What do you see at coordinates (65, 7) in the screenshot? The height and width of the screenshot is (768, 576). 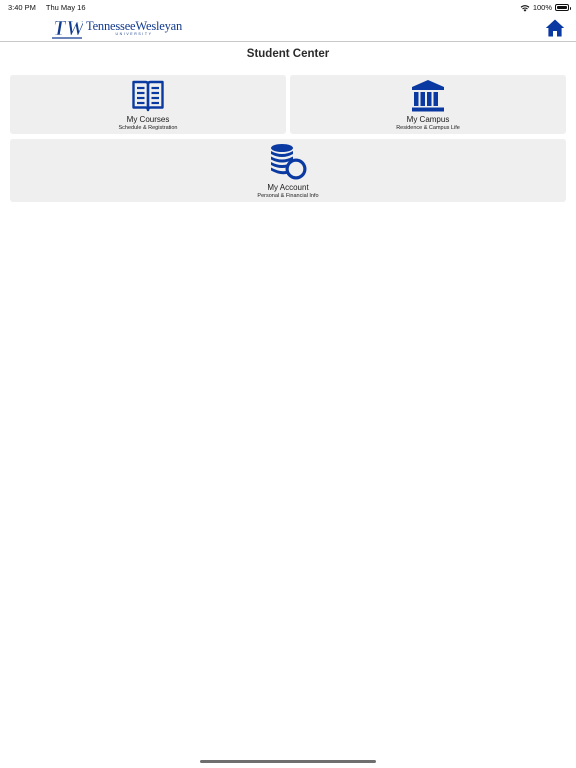 I see `status-date: Thu May 16` at bounding box center [65, 7].